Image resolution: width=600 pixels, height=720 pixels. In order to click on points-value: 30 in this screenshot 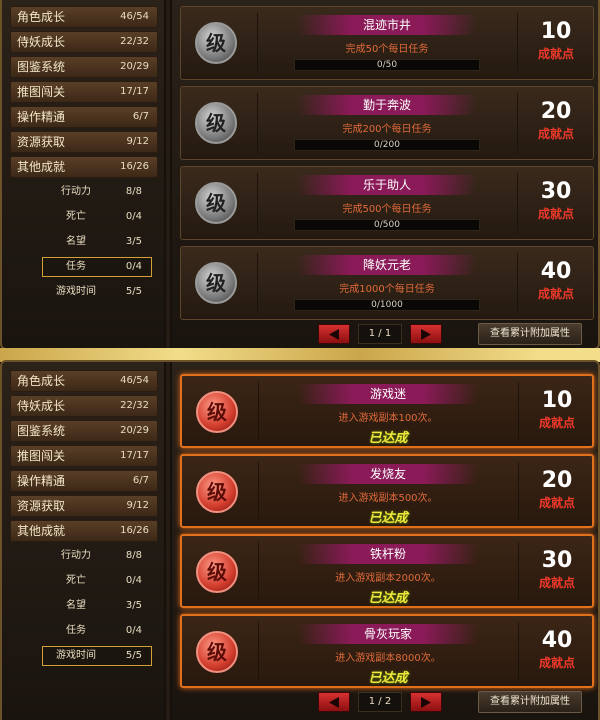, I will do `click(557, 560)`.